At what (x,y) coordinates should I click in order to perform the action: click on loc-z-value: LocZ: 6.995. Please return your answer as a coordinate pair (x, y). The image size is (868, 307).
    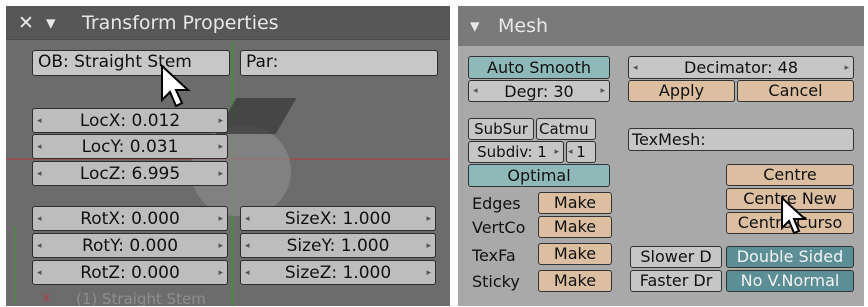
    Looking at the image, I should click on (130, 173).